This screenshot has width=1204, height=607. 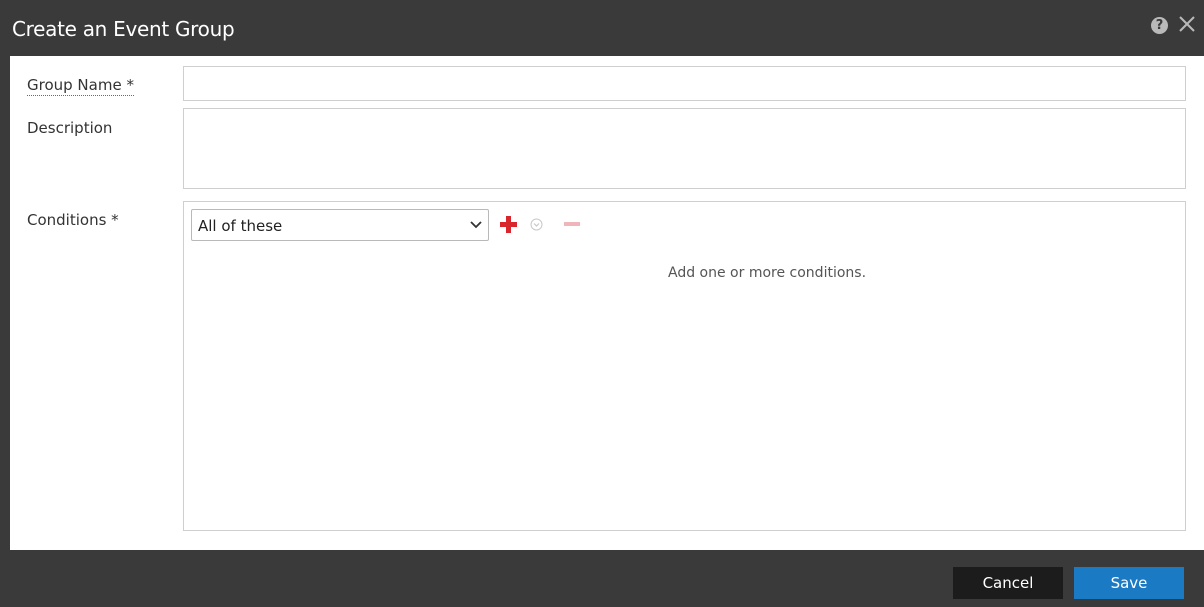 What do you see at coordinates (684, 148) in the screenshot?
I see `description-textarea` at bounding box center [684, 148].